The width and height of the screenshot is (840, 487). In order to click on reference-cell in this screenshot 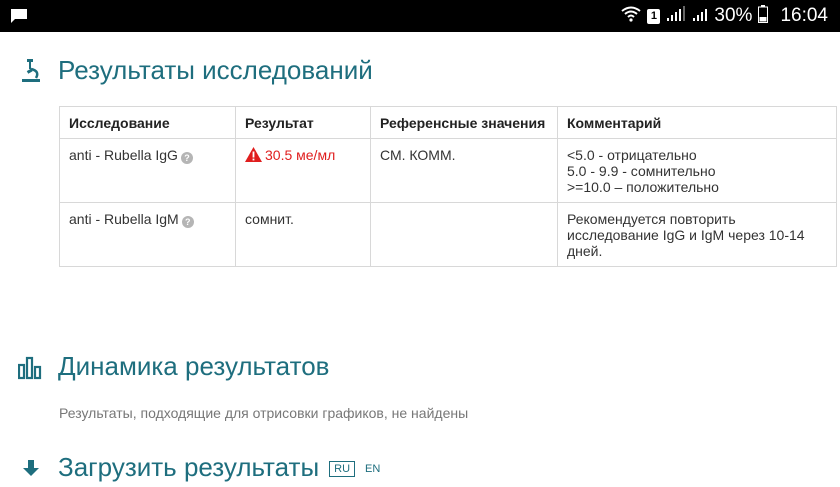, I will do `click(464, 234)`.